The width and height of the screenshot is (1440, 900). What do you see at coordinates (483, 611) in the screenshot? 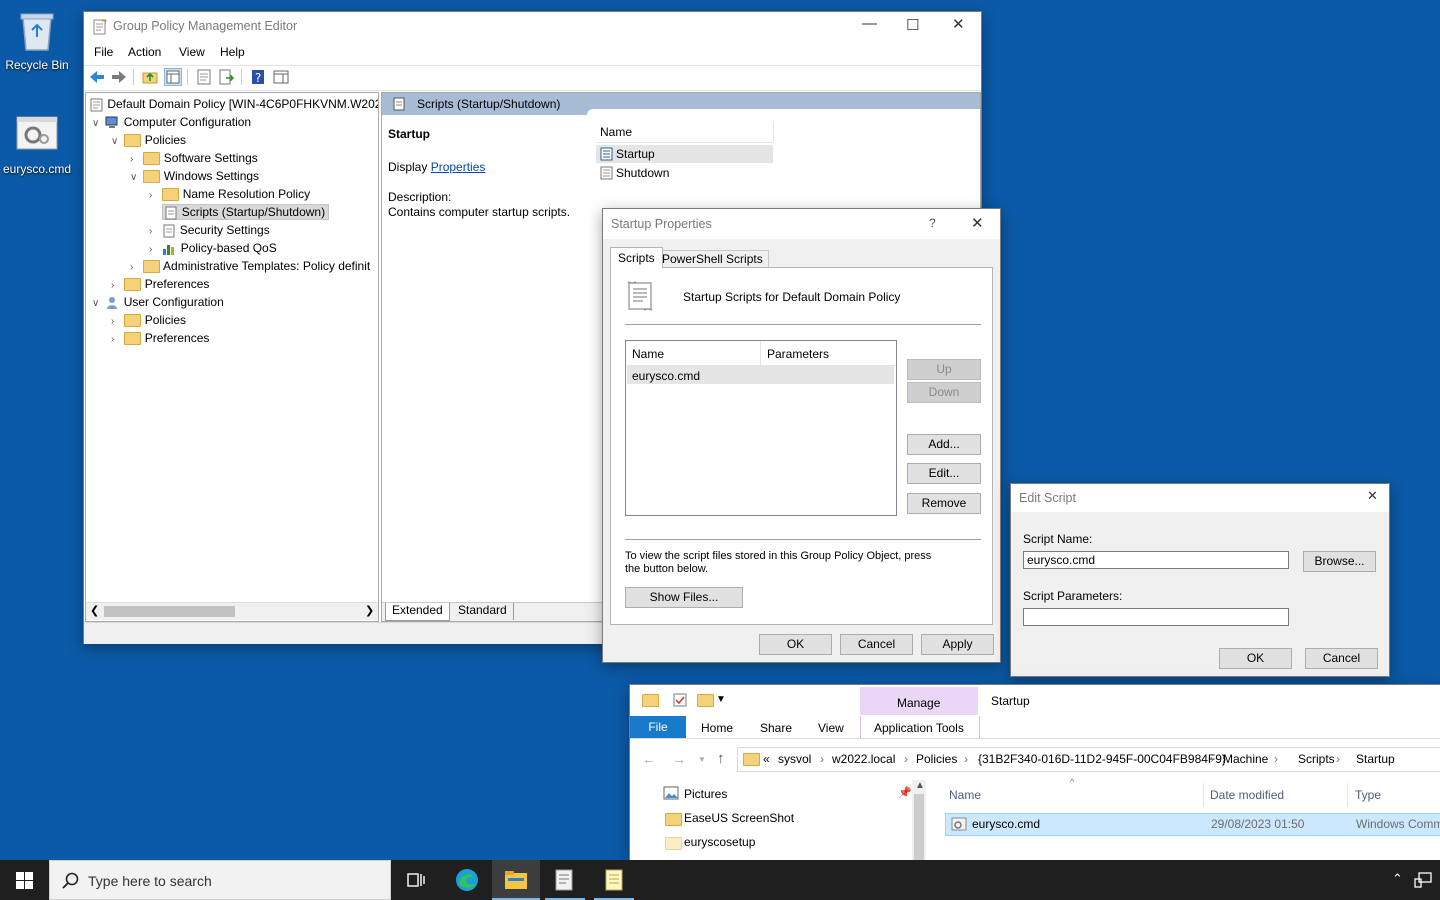
I see `tab-standard: Standard` at bounding box center [483, 611].